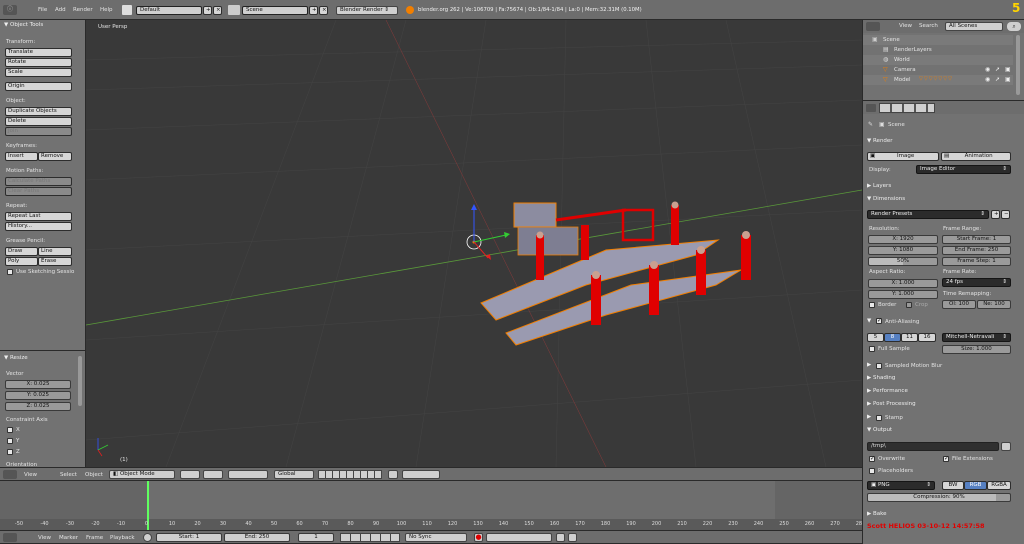  I want to click on menu-render: Render, so click(83, 10).